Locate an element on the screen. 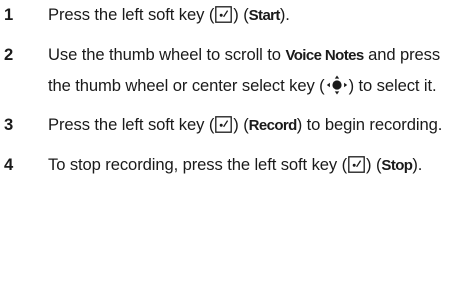  softkey-label-record: Record is located at coordinates (273, 125).